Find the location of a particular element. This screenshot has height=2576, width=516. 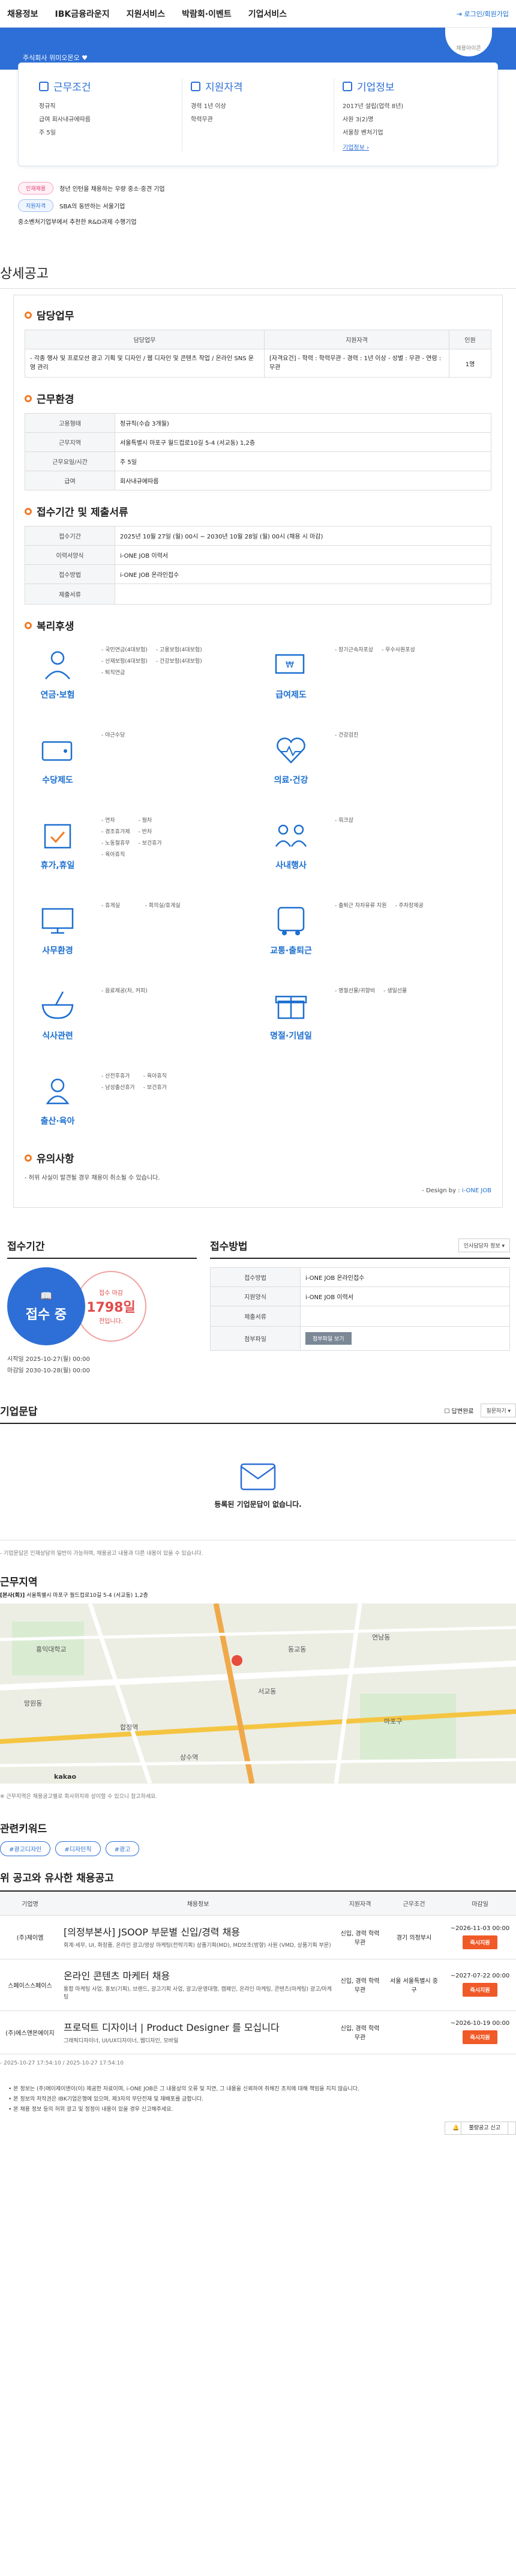

login-link: ⇥ 로그인/회원가입 is located at coordinates (483, 14).